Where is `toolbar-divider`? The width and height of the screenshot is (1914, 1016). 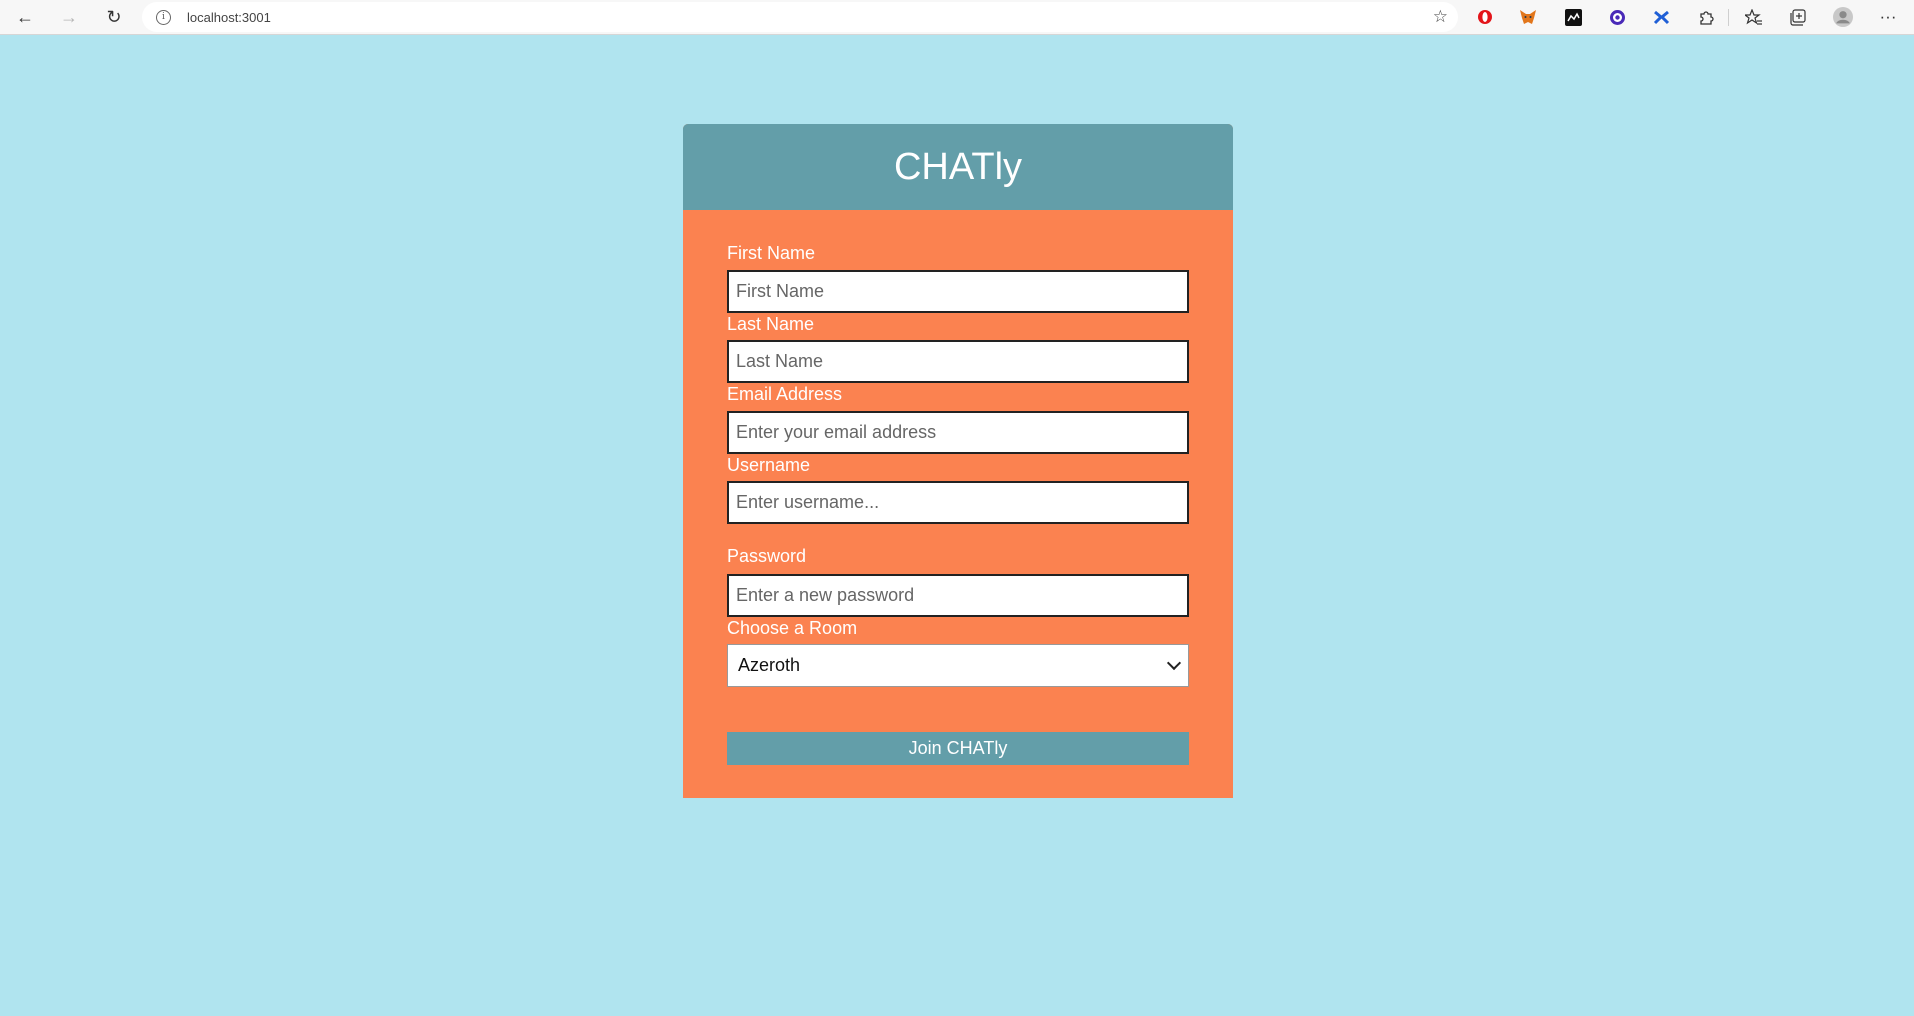
toolbar-divider is located at coordinates (1728, 17).